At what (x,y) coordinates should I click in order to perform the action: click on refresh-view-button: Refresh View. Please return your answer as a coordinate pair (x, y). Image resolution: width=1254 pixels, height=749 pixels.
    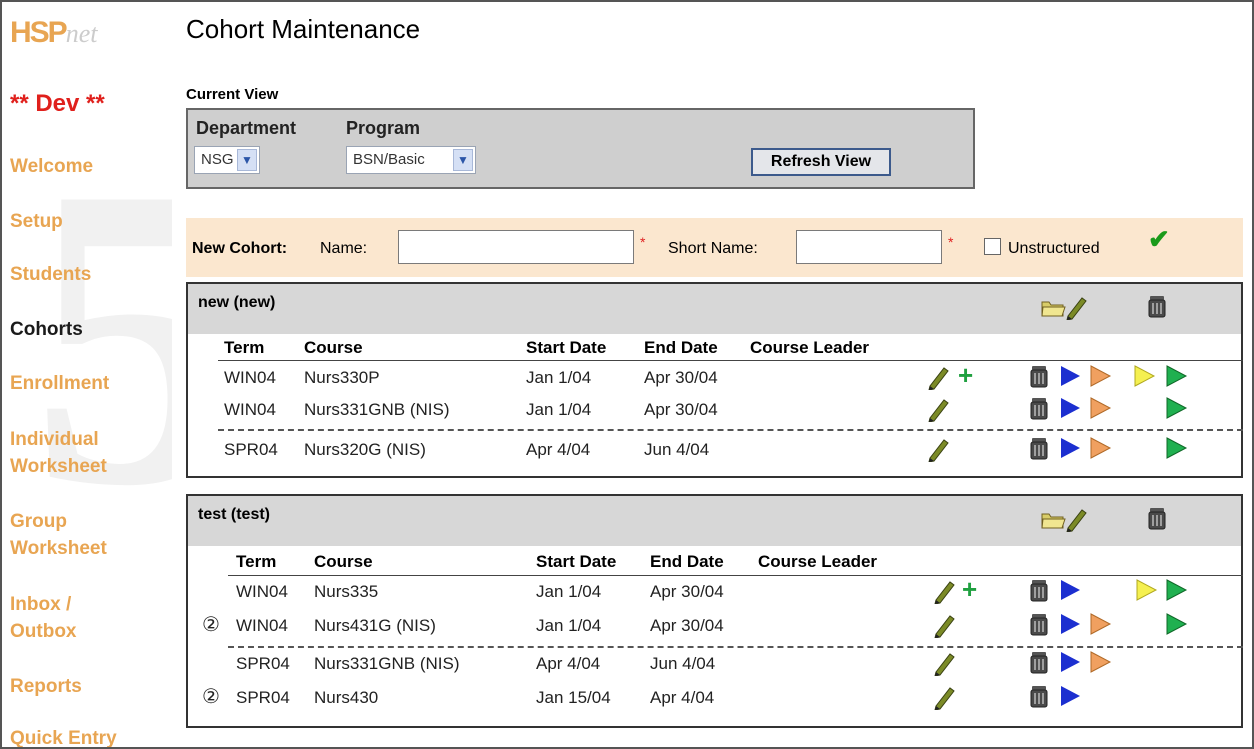
    Looking at the image, I should click on (821, 162).